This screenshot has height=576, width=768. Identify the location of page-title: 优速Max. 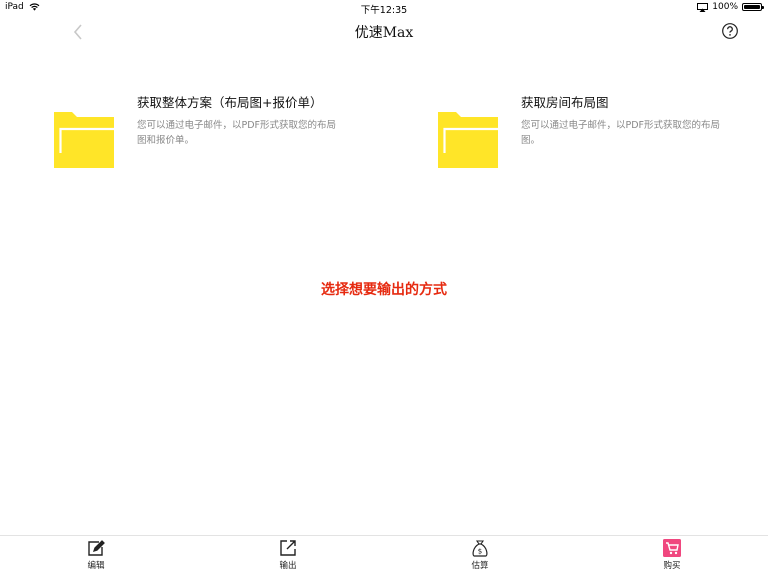
(384, 33).